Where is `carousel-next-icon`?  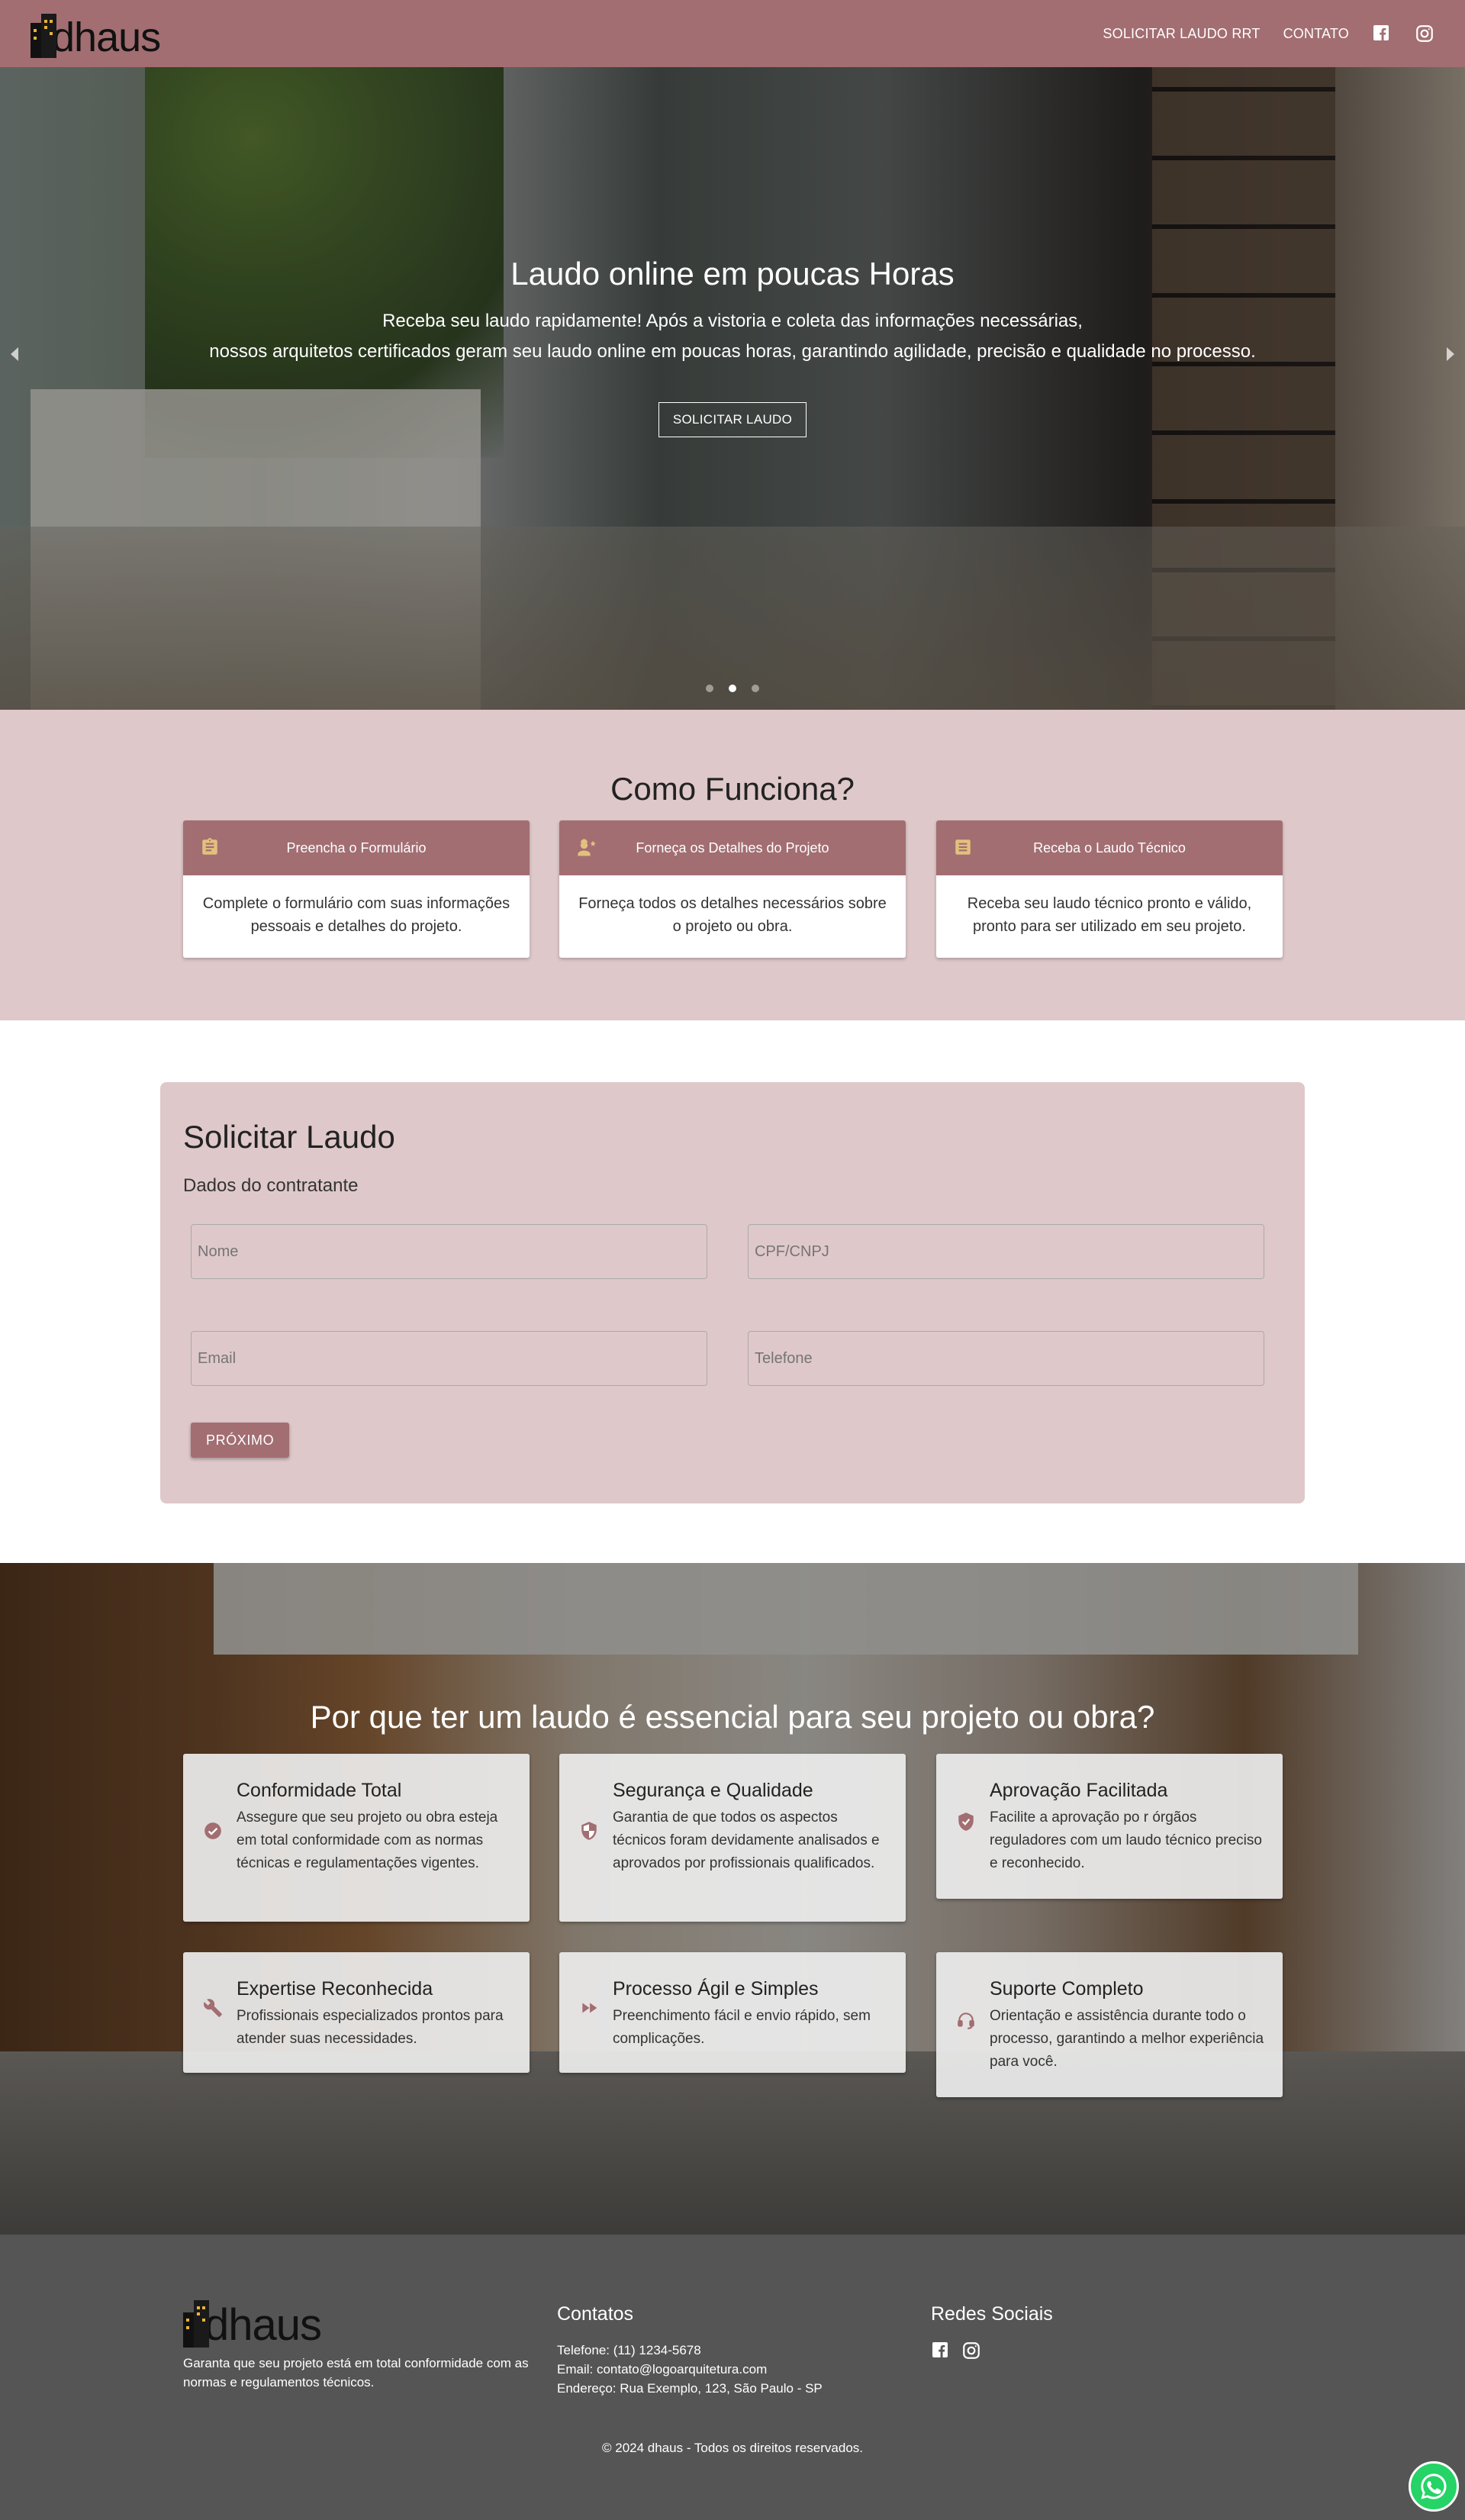 carousel-next-icon is located at coordinates (1450, 354).